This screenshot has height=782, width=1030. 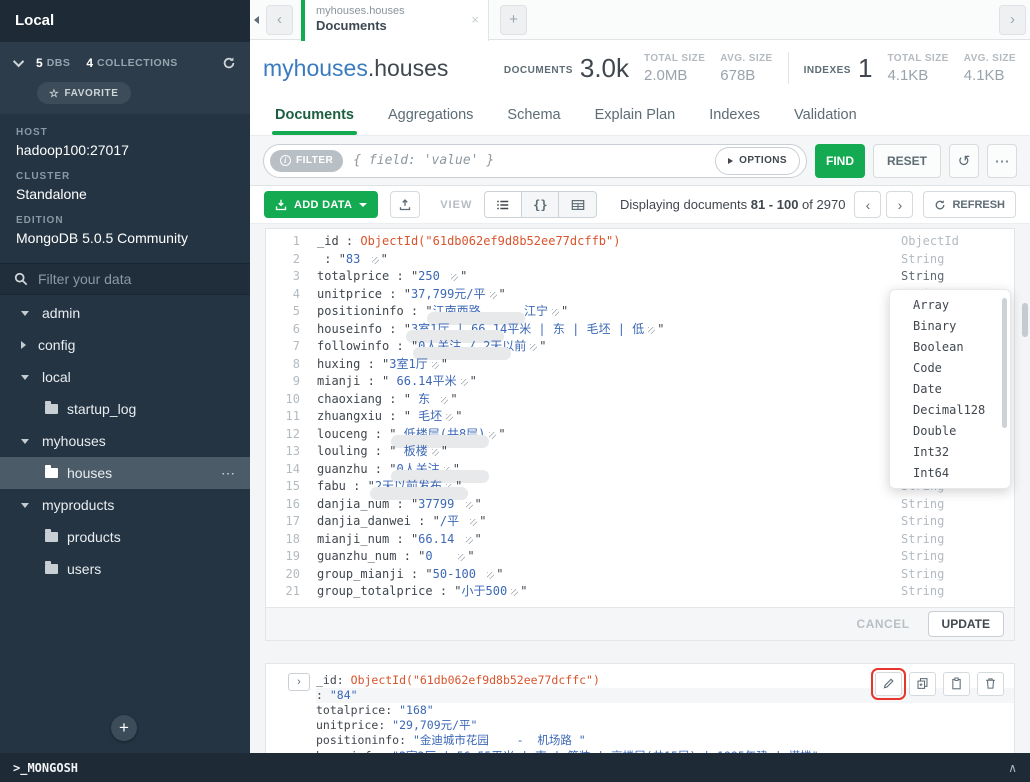 What do you see at coordinates (426, 416) in the screenshot?
I see `field-value: 毛坯` at bounding box center [426, 416].